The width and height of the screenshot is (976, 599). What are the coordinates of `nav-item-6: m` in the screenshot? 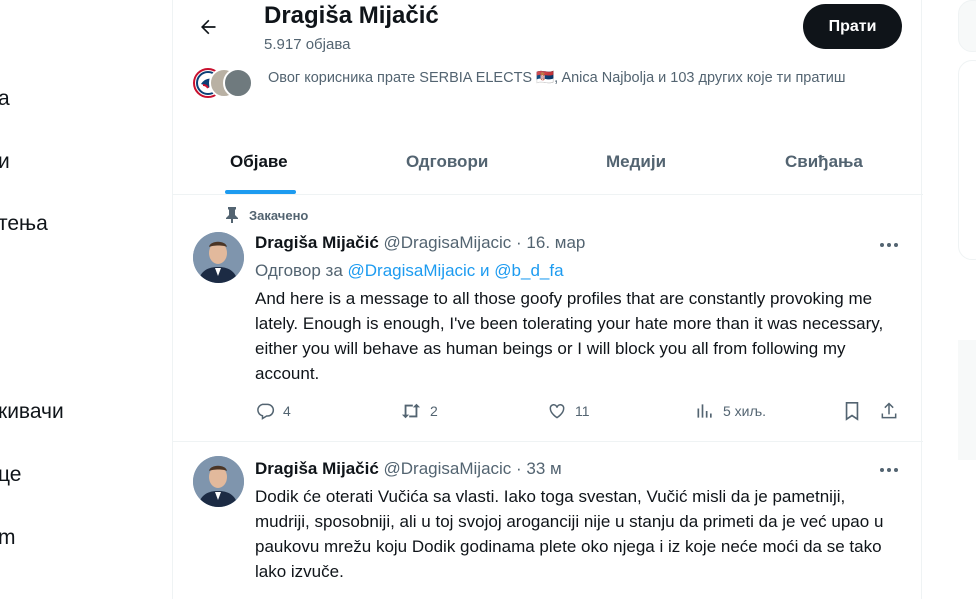 It's located at (8, 538).